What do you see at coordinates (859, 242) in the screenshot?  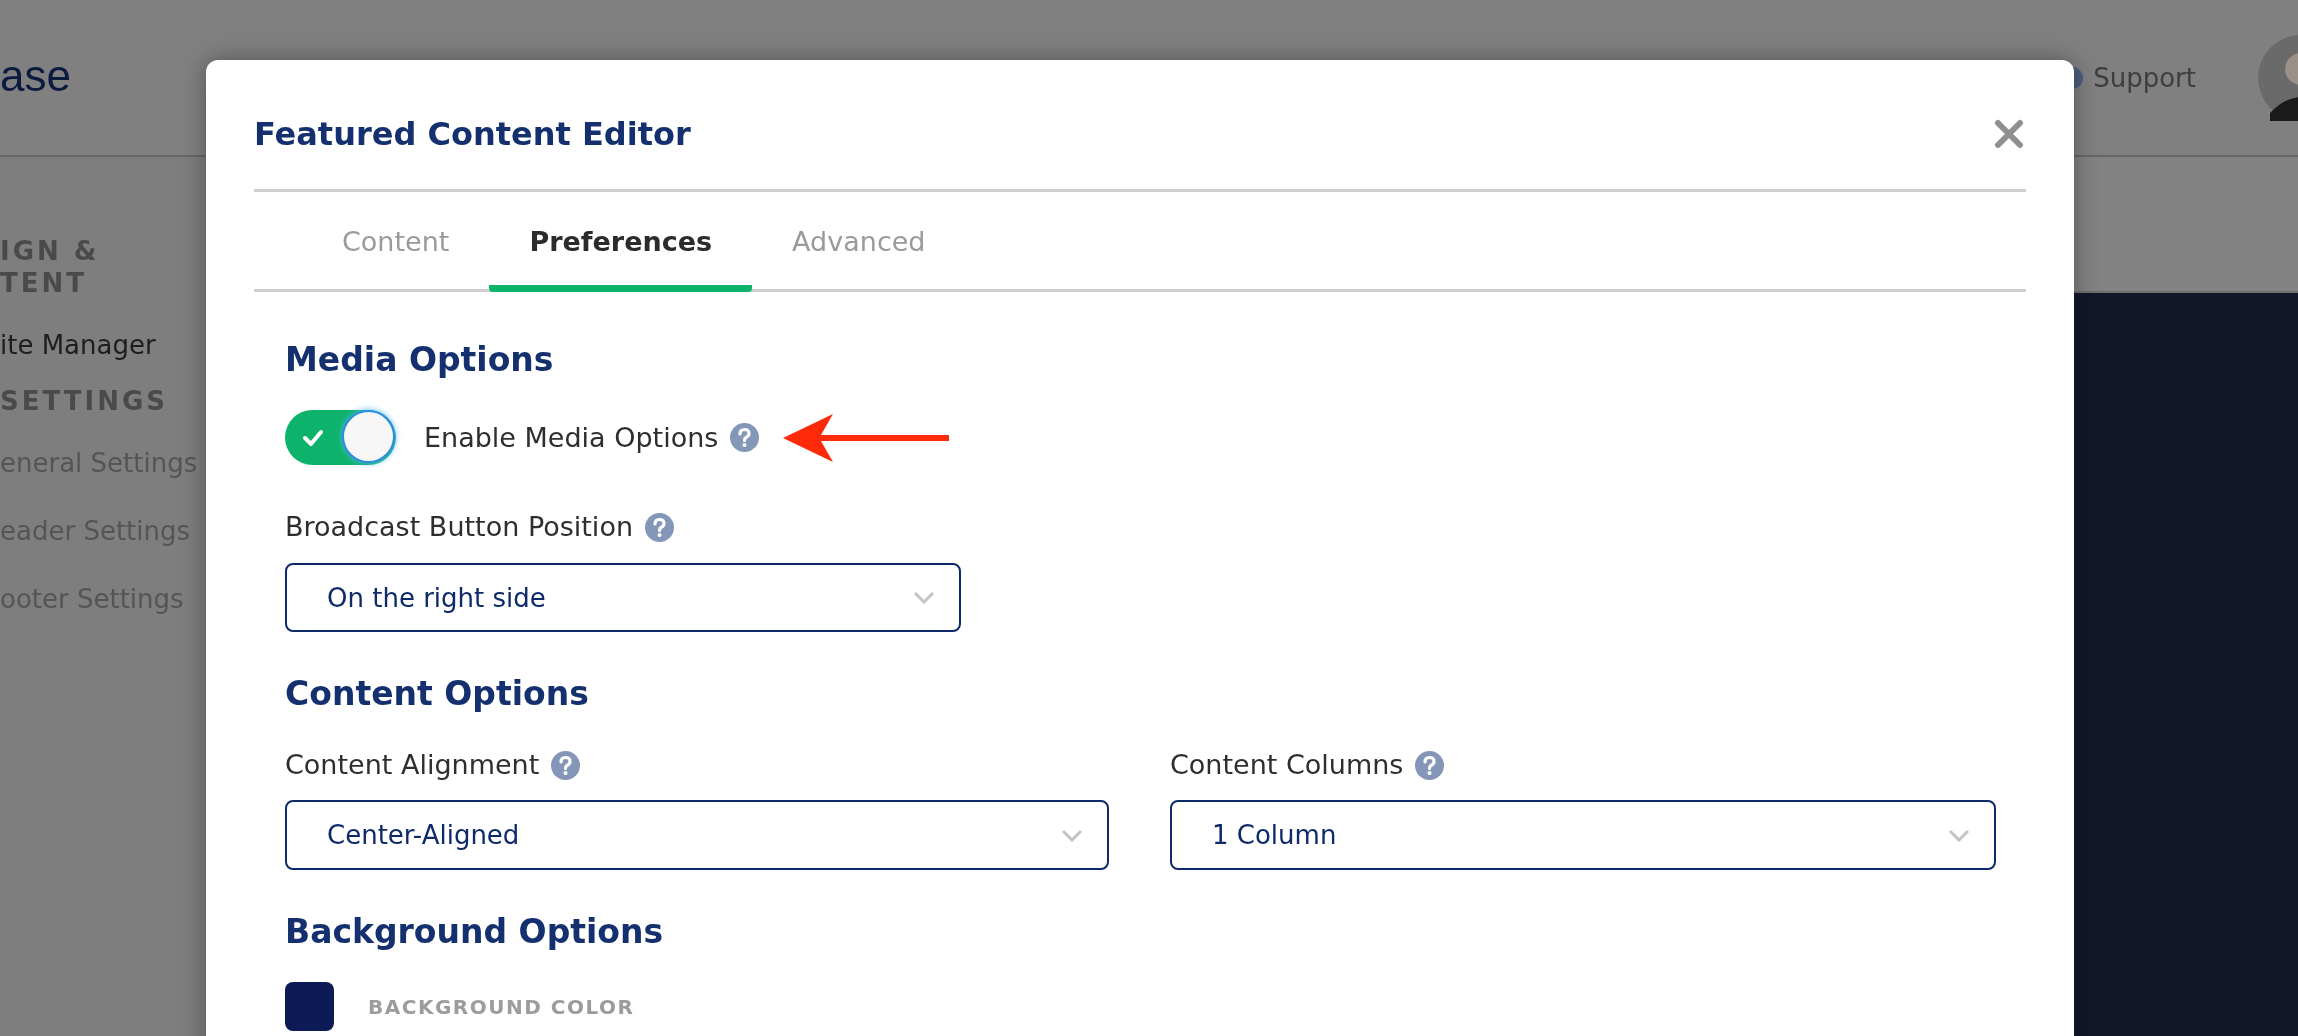 I see `tab: Advanced` at bounding box center [859, 242].